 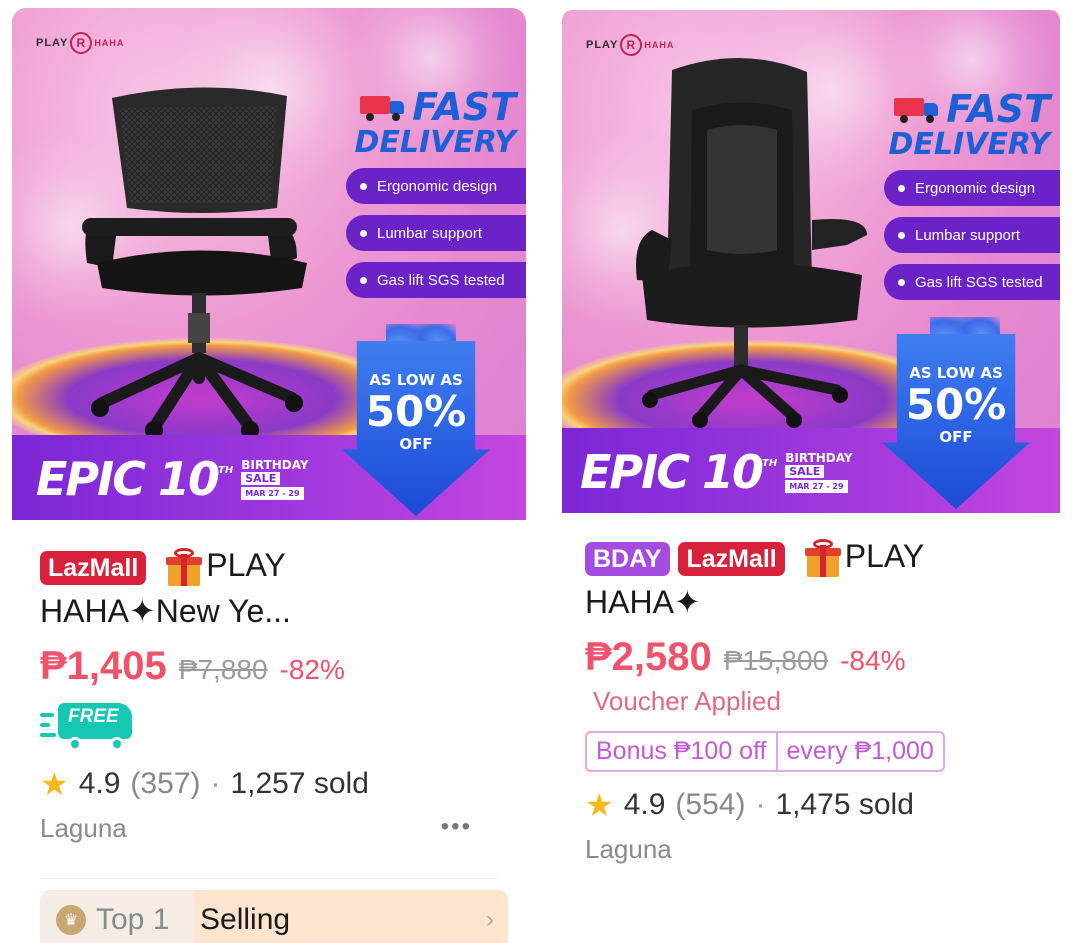 I want to click on chevron-right-icon: ›, so click(x=490, y=919).